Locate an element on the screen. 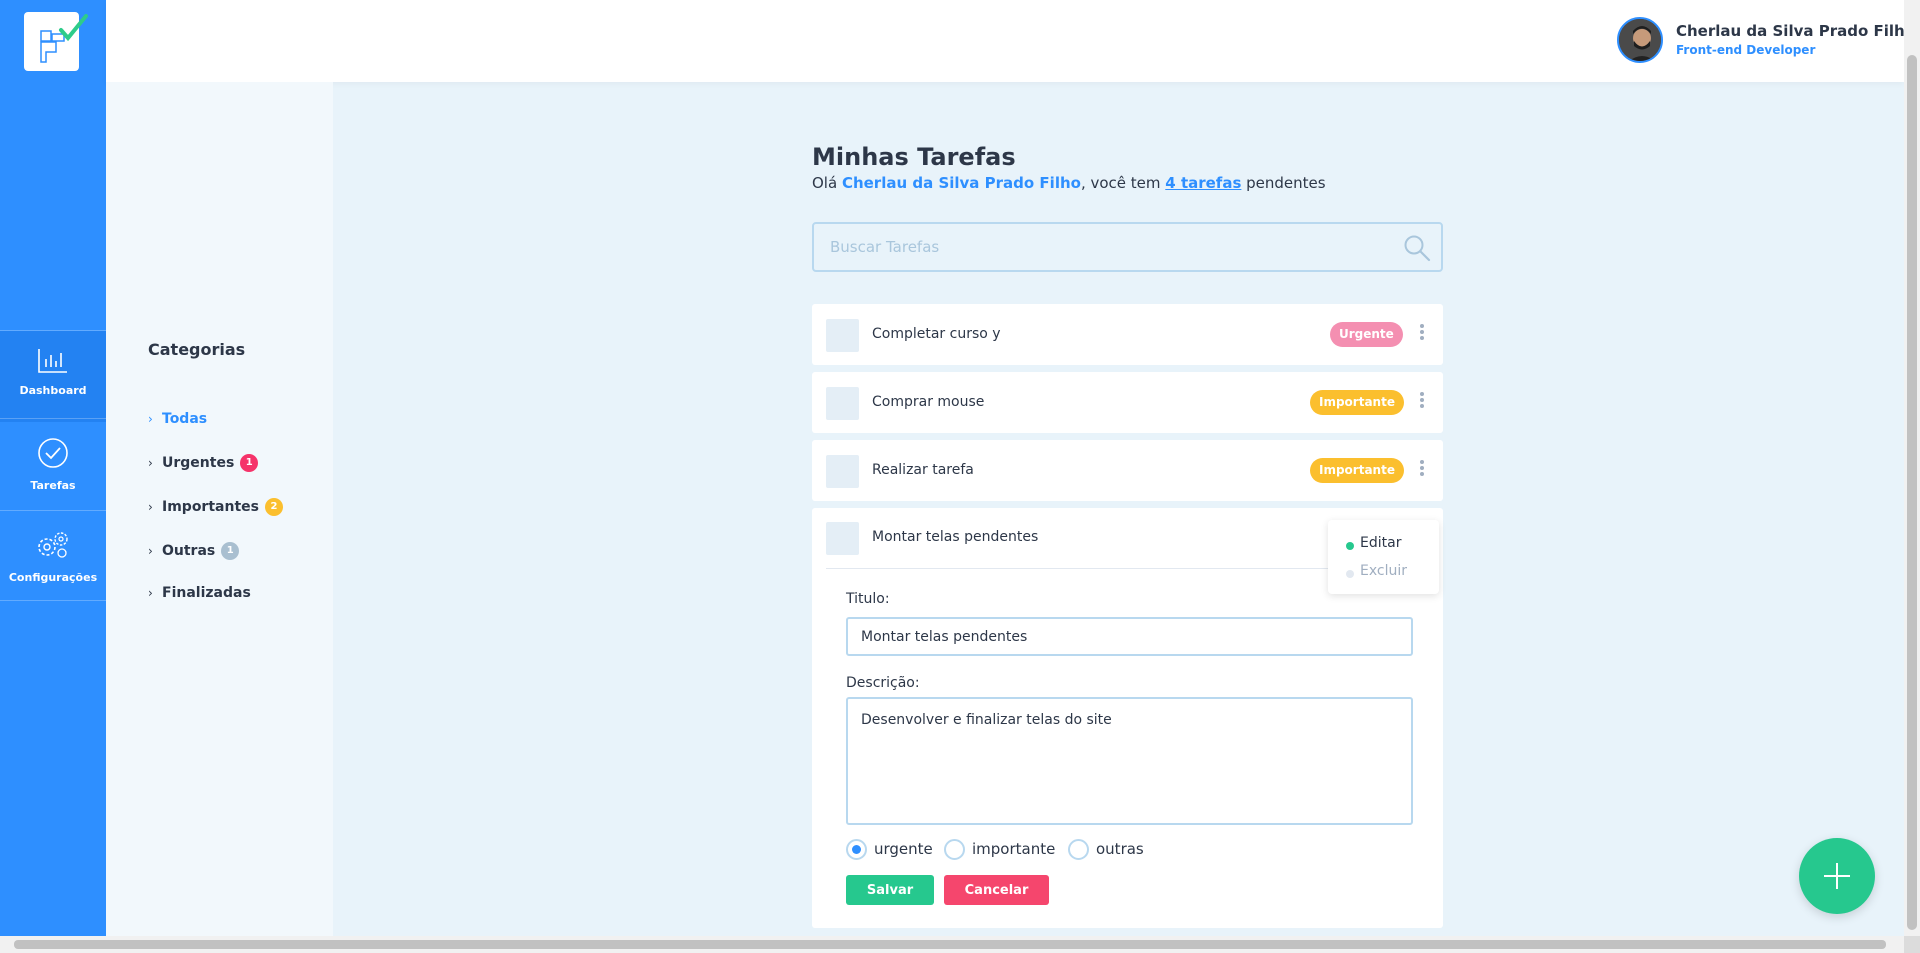  category-label: Outras is located at coordinates (189, 551).